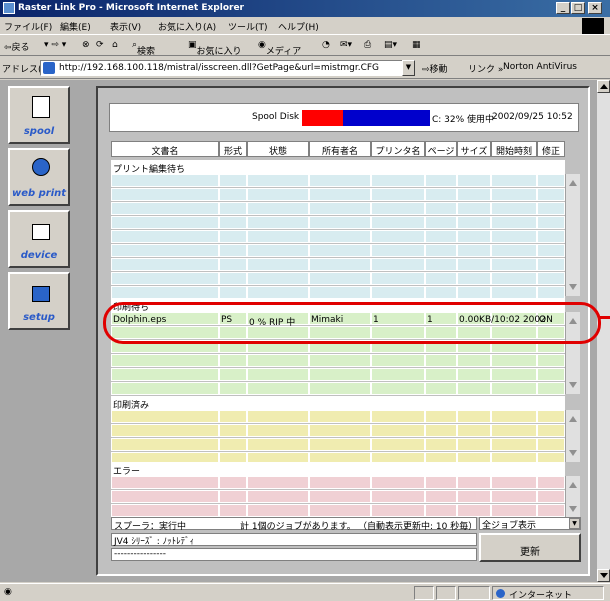  What do you see at coordinates (603, 575) in the screenshot?
I see `page-scroll-down-icon` at bounding box center [603, 575].